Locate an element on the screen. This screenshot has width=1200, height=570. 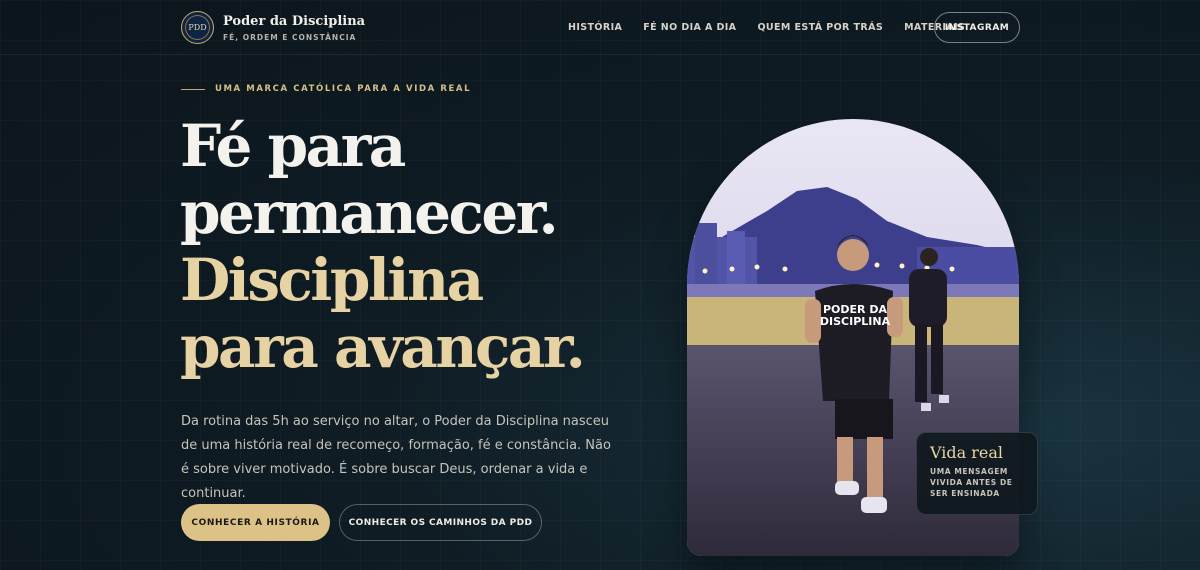
nav-link-quem-esta-por-tras: QUEM ESTÁ POR TRÁS is located at coordinates (820, 27).